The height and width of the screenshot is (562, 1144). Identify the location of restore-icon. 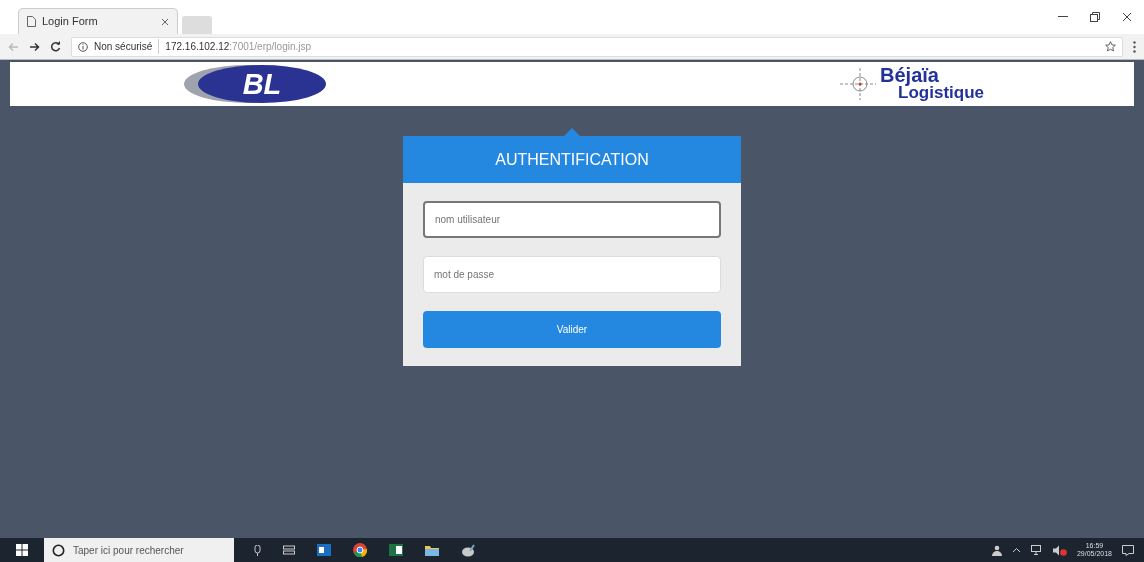
(1095, 17).